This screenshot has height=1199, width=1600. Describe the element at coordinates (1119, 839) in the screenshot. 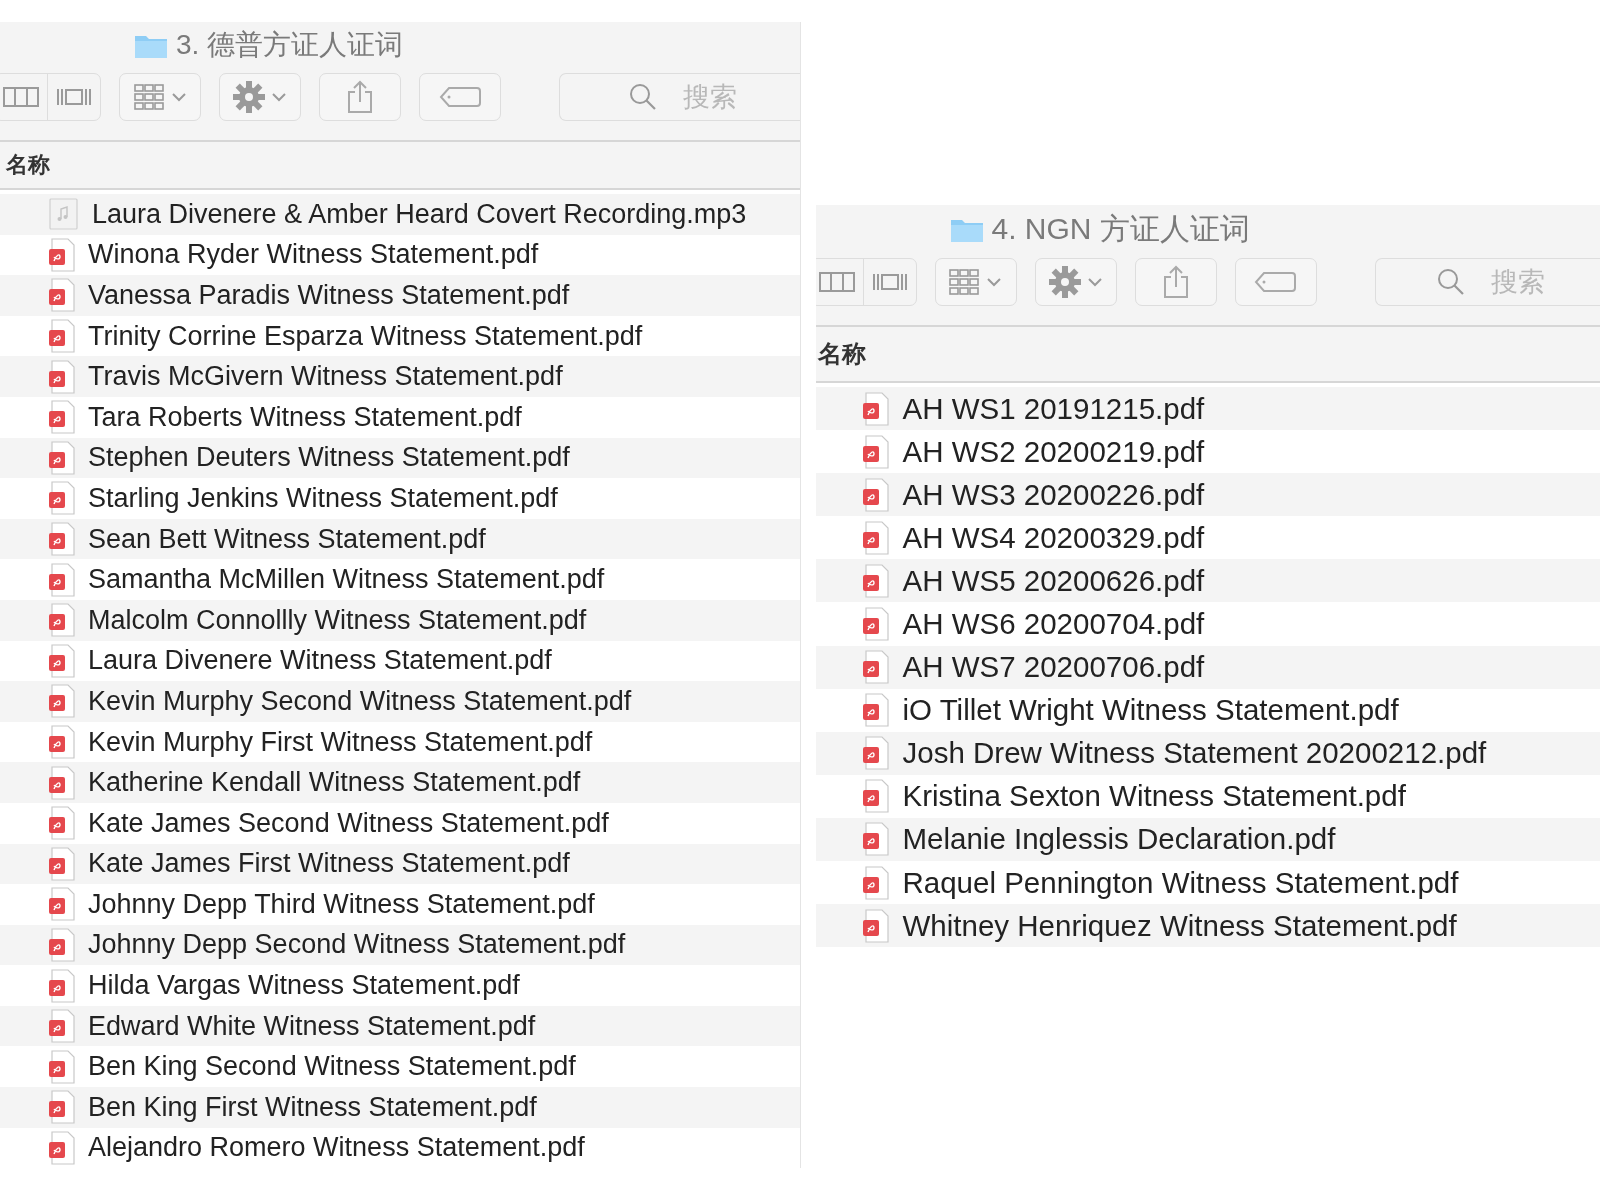

I see `file-name: Melanie Inglessis Declaration.pdf` at that location.